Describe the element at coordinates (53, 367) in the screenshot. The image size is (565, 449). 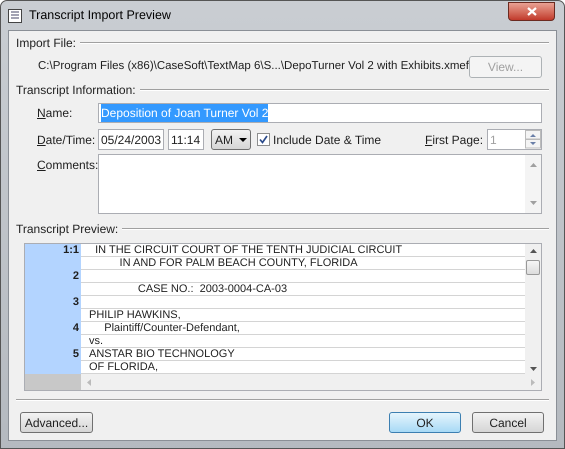
I see `page-number-cell` at that location.